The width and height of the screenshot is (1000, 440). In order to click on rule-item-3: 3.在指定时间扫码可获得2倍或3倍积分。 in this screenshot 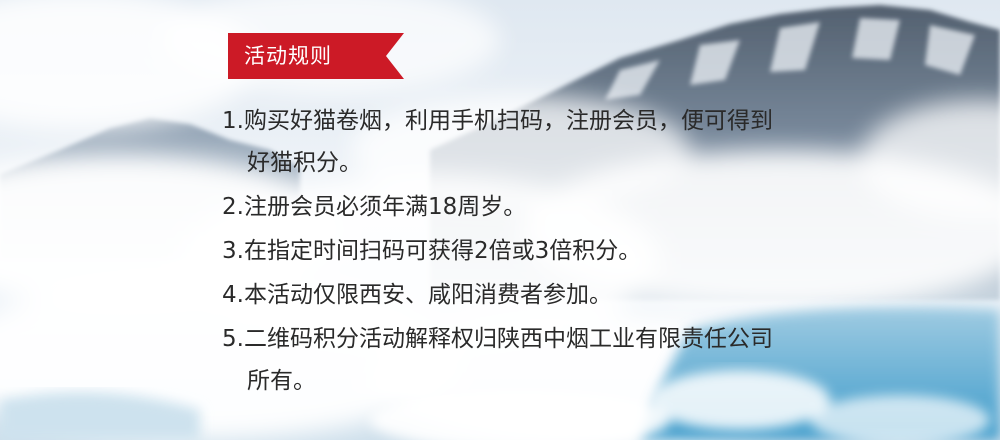, I will do `click(432, 251)`.